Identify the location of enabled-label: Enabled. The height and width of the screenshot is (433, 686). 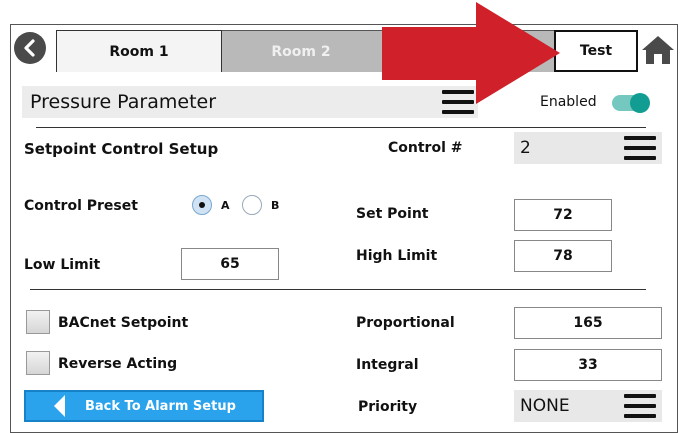
(568, 102).